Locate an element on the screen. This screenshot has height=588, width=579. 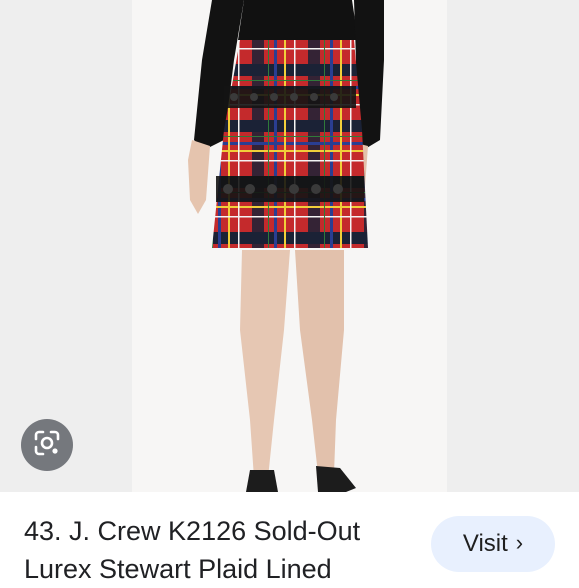
google-lens-button is located at coordinates (47, 445).